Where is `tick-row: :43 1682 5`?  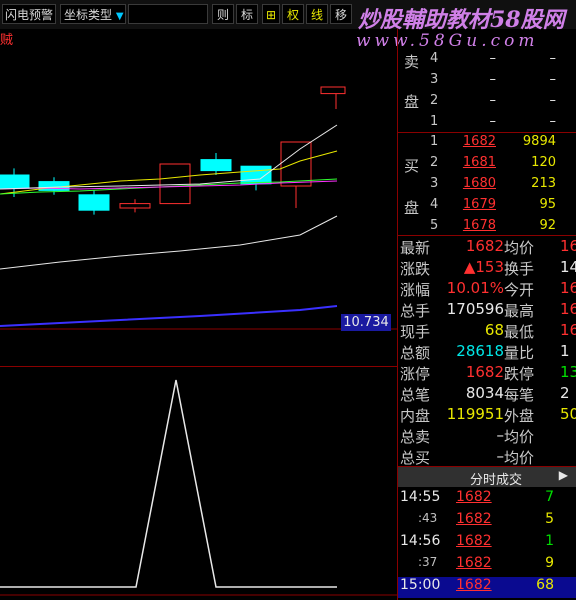
tick-row: :43 1682 5 is located at coordinates (487, 521).